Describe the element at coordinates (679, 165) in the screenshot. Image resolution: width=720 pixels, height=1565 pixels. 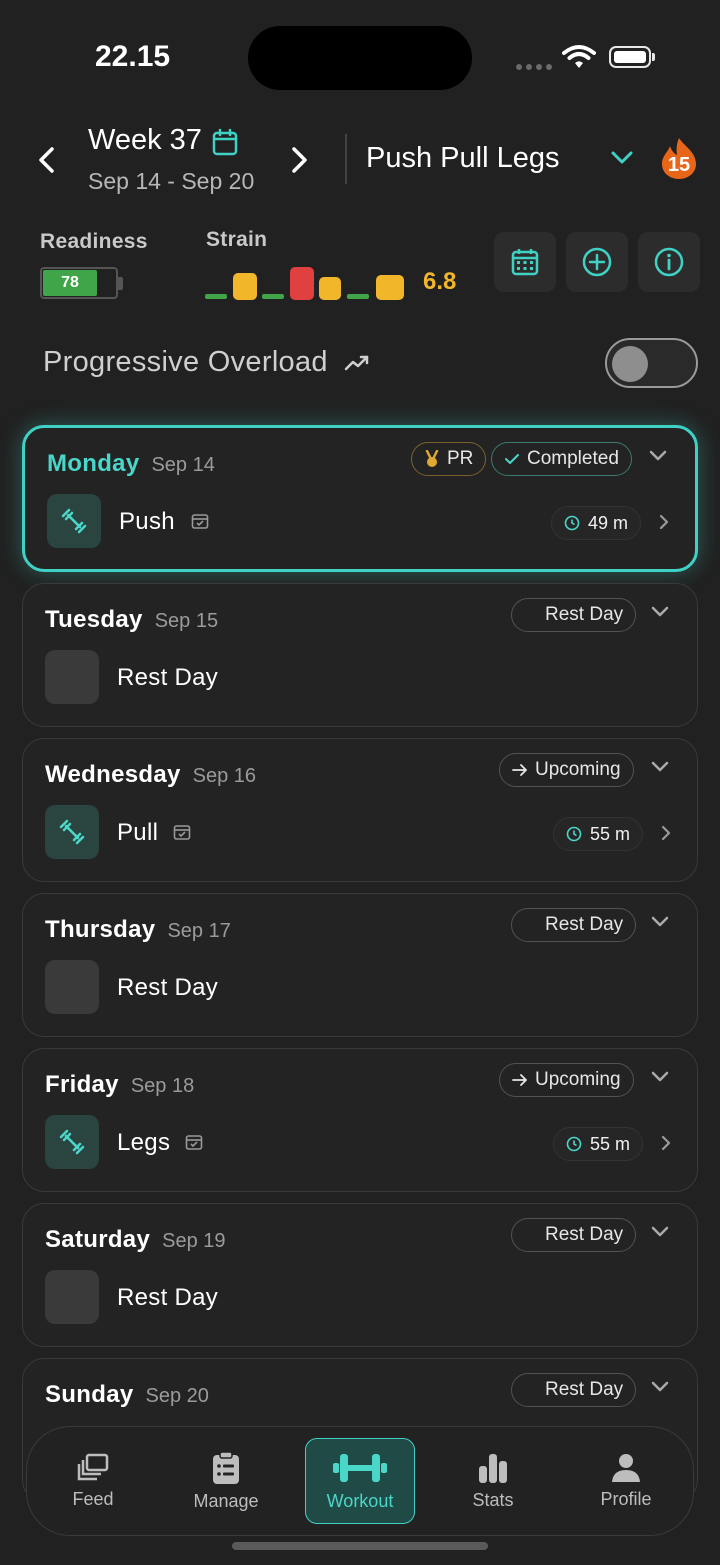
I see `streak-count: 15` at that location.